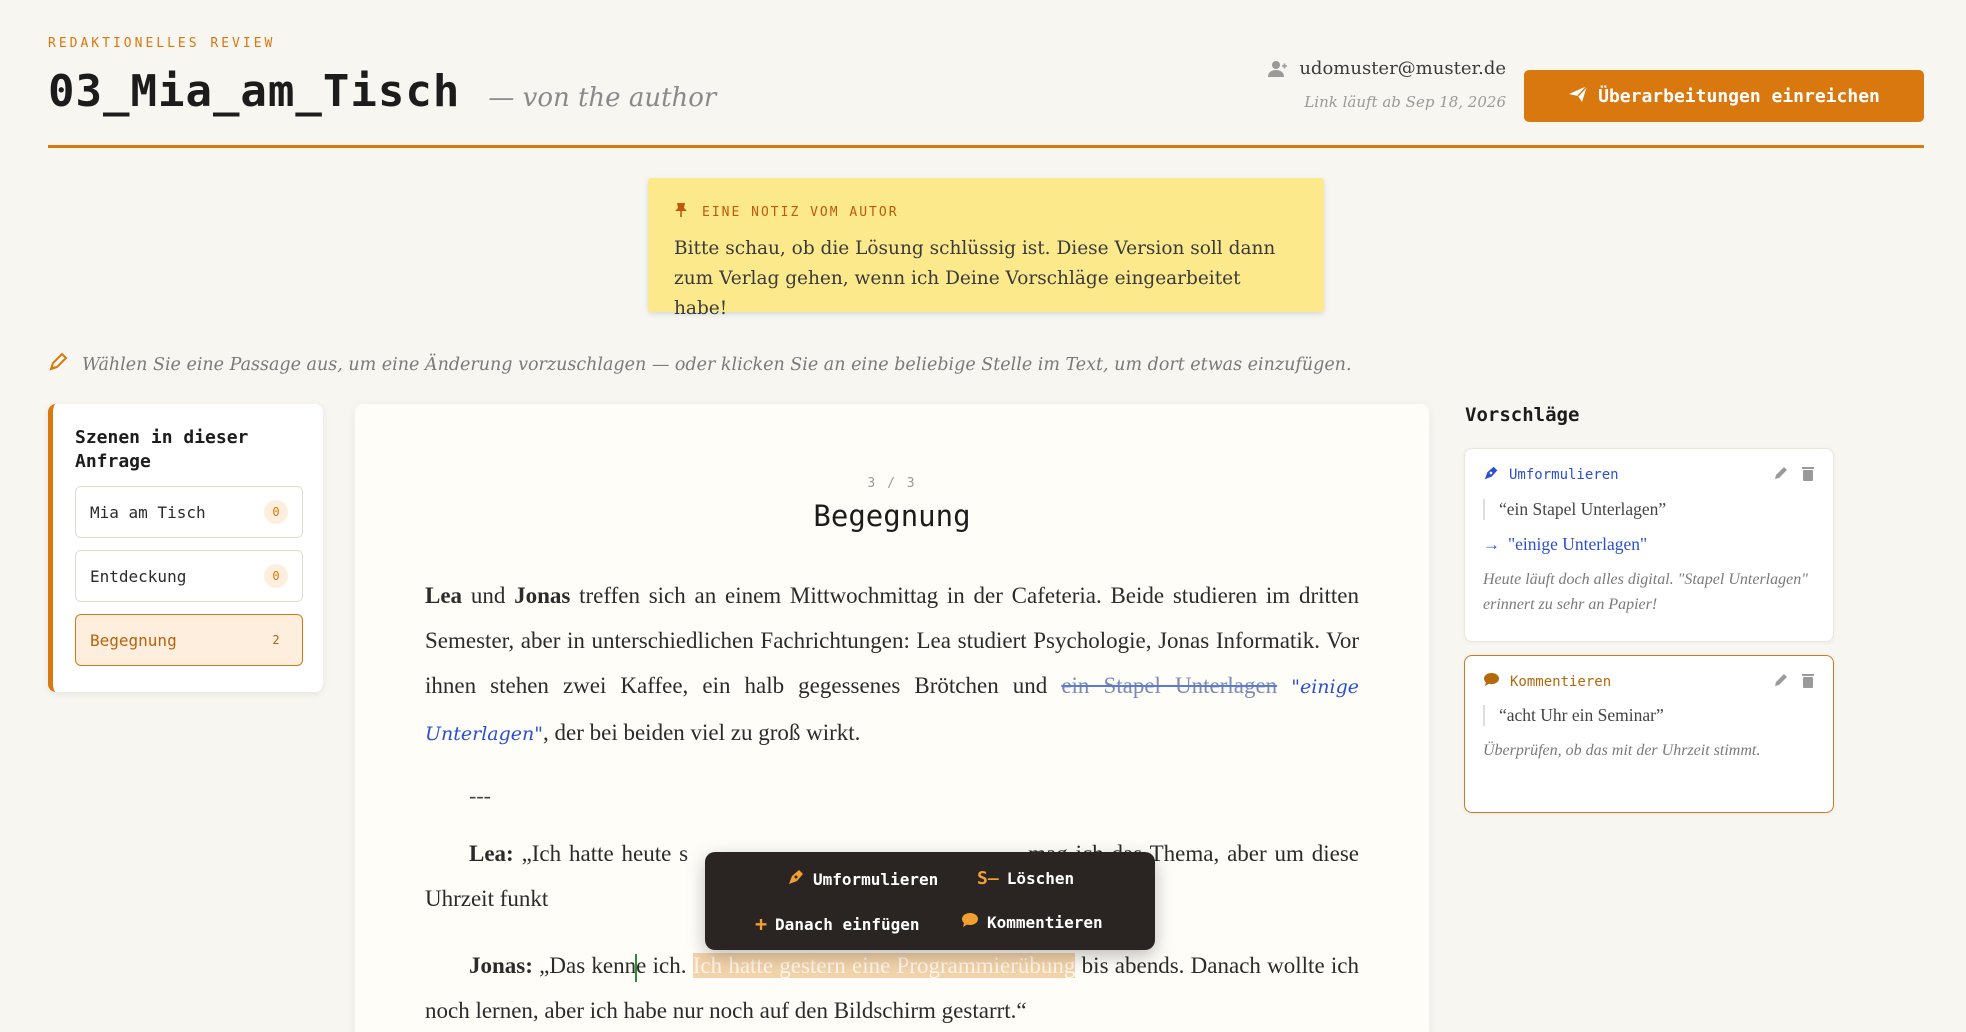 The image size is (1966, 1032). What do you see at coordinates (1169, 685) in the screenshot?
I see `deleted-text: ein Stapel Unterlagen` at bounding box center [1169, 685].